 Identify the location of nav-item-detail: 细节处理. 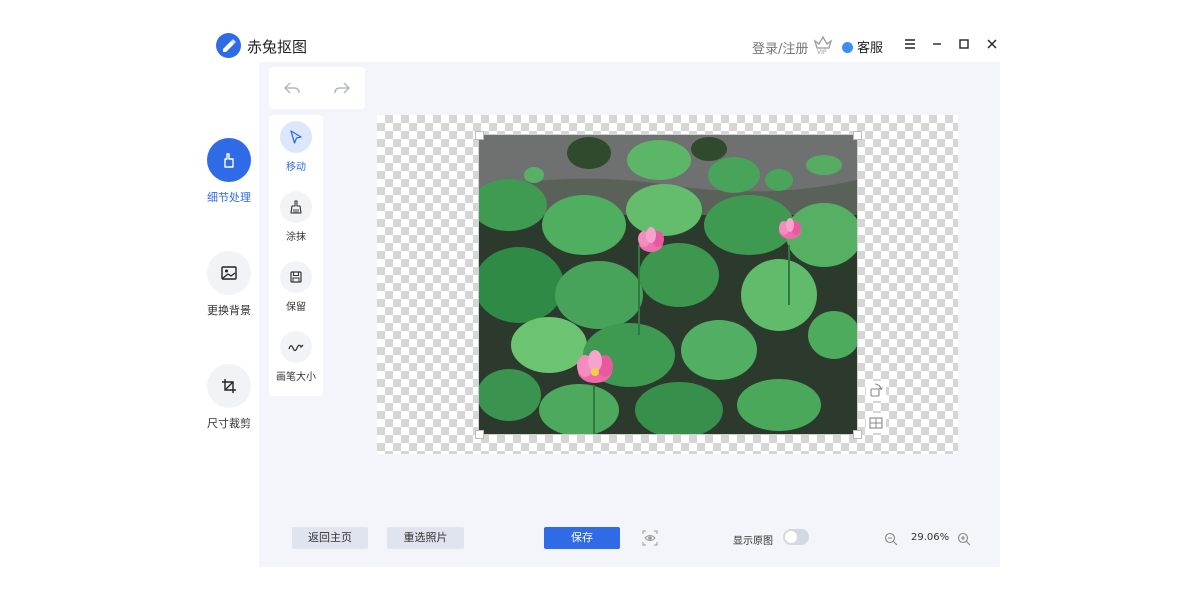
(229, 171).